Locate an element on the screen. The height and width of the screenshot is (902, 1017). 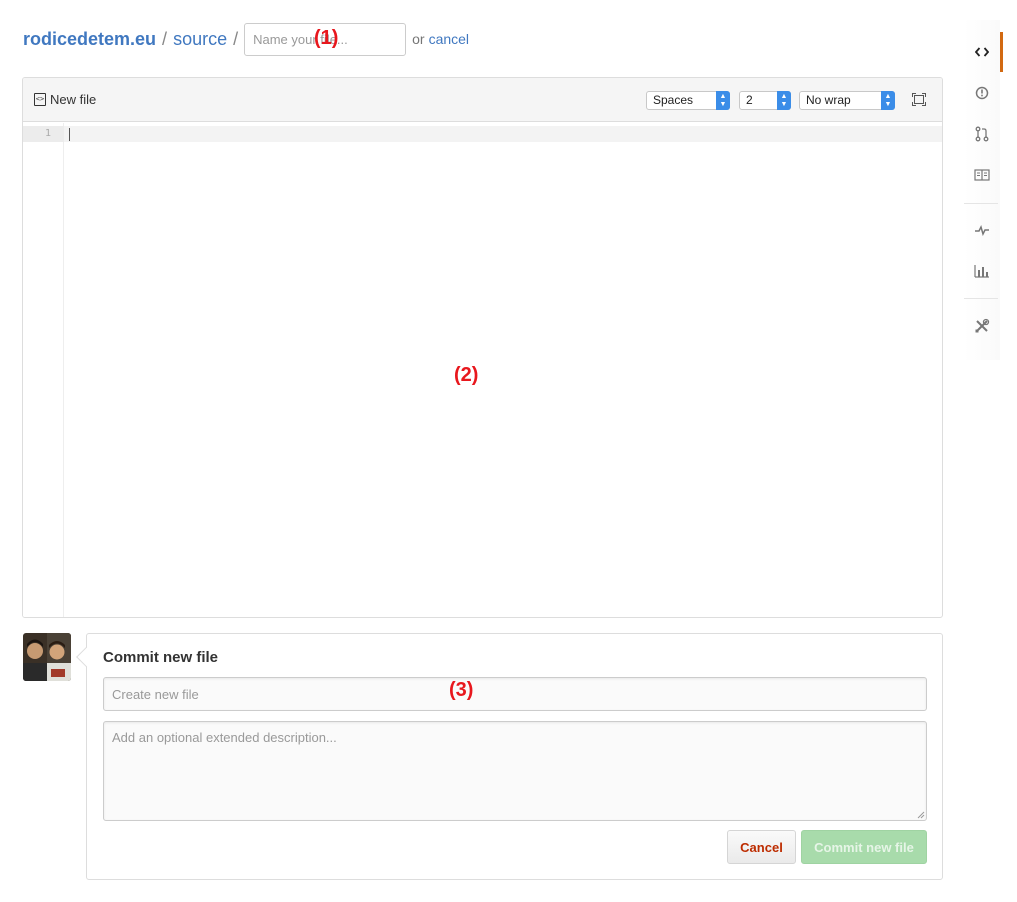
wiki-icon is located at coordinates (982, 175).